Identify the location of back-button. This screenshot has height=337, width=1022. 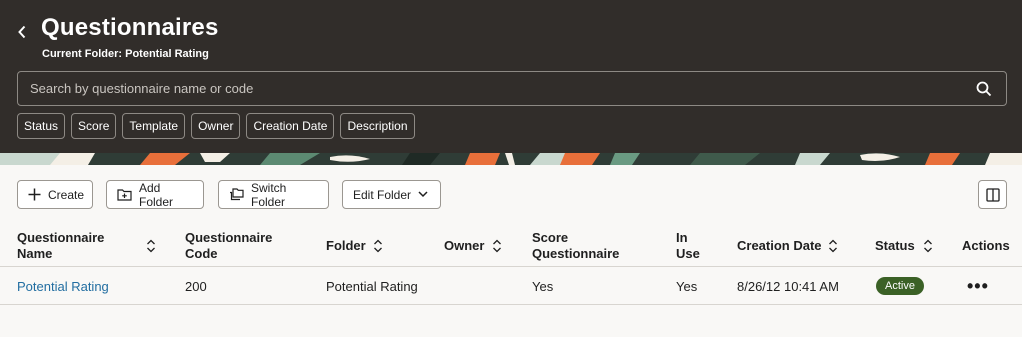
(22, 32).